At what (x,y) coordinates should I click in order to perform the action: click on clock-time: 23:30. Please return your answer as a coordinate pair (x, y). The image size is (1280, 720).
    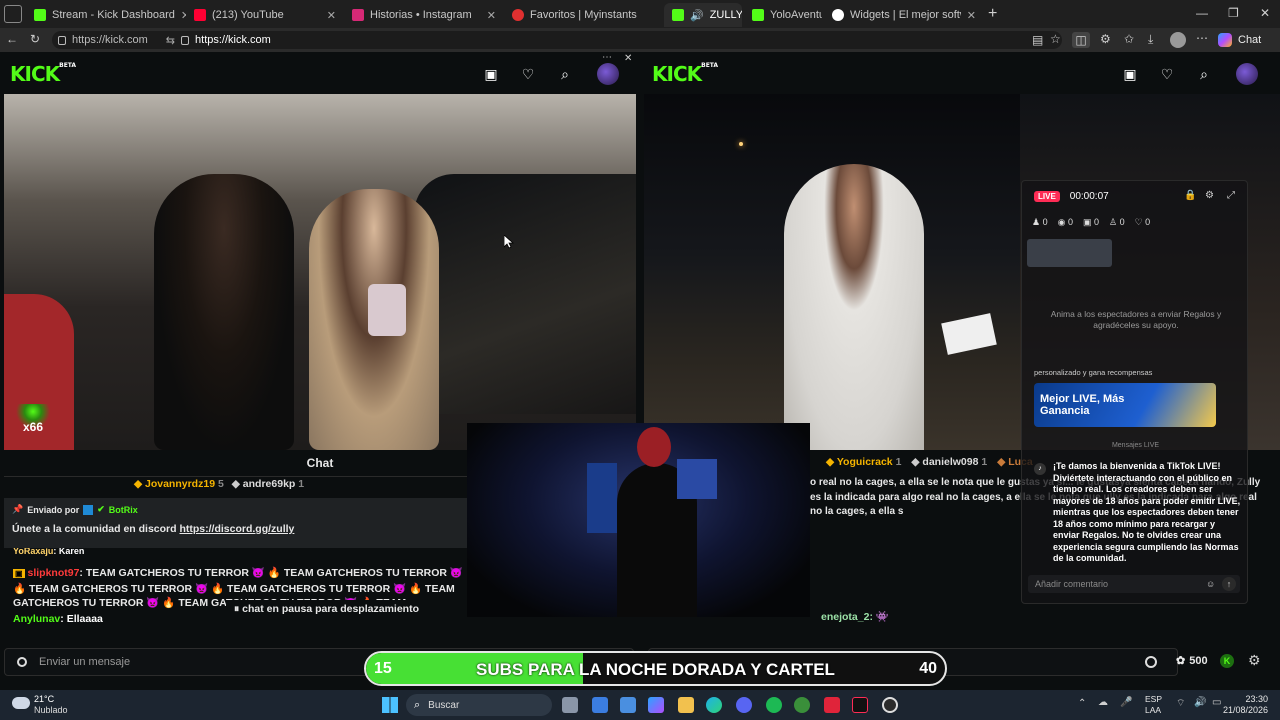
    Looking at the image, I should click on (1256, 699).